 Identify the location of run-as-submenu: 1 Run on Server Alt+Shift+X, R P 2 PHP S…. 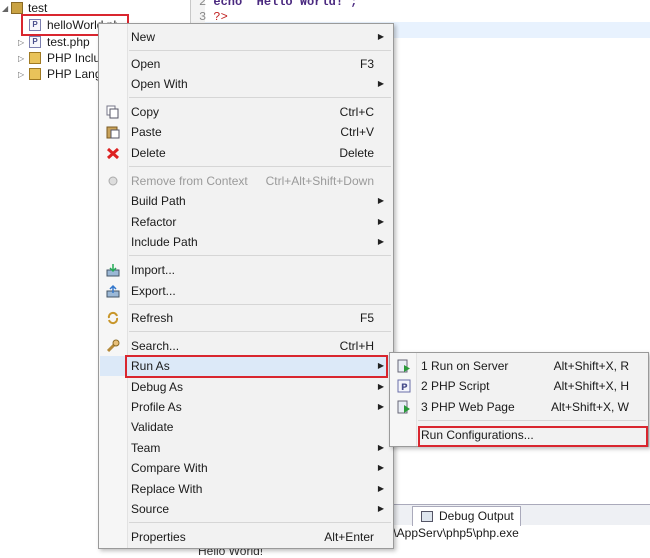
(519, 399).